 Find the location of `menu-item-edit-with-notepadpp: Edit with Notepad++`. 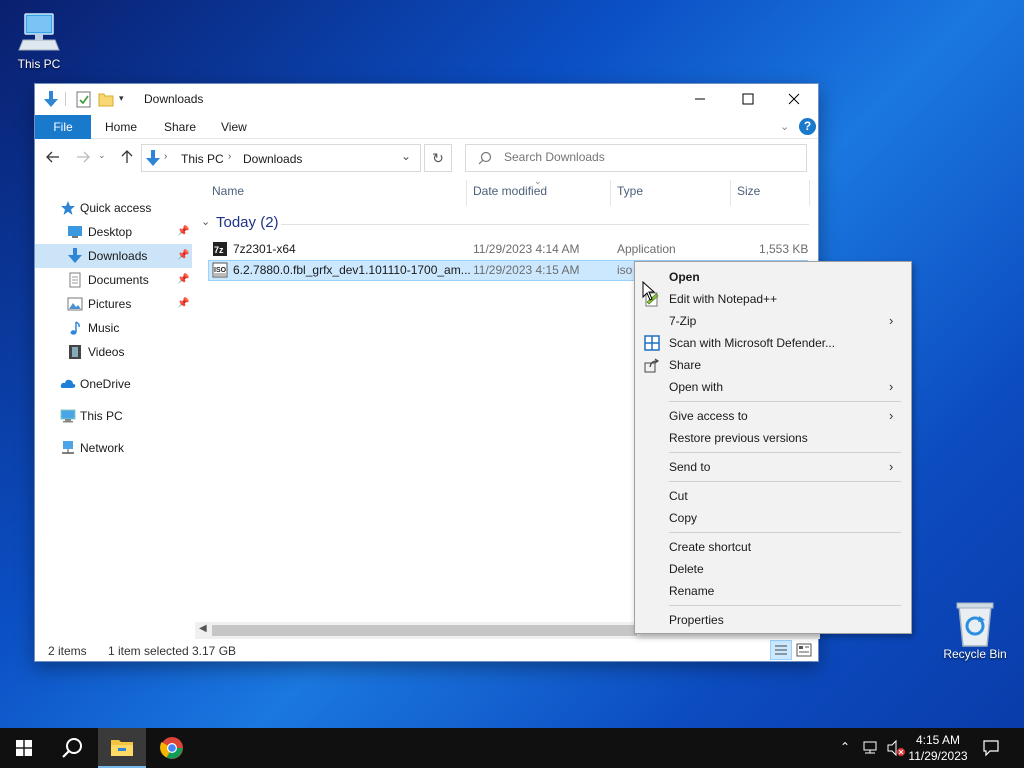

menu-item-edit-with-notepadpp: Edit with Notepad++ is located at coordinates (773, 299).